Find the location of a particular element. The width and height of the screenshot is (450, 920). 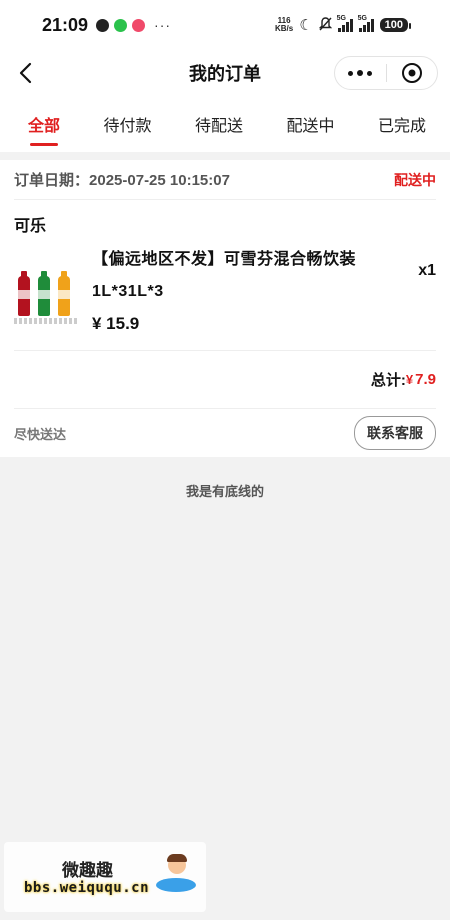

do-not-disturb-icon: ☾ is located at coordinates (306, 25).